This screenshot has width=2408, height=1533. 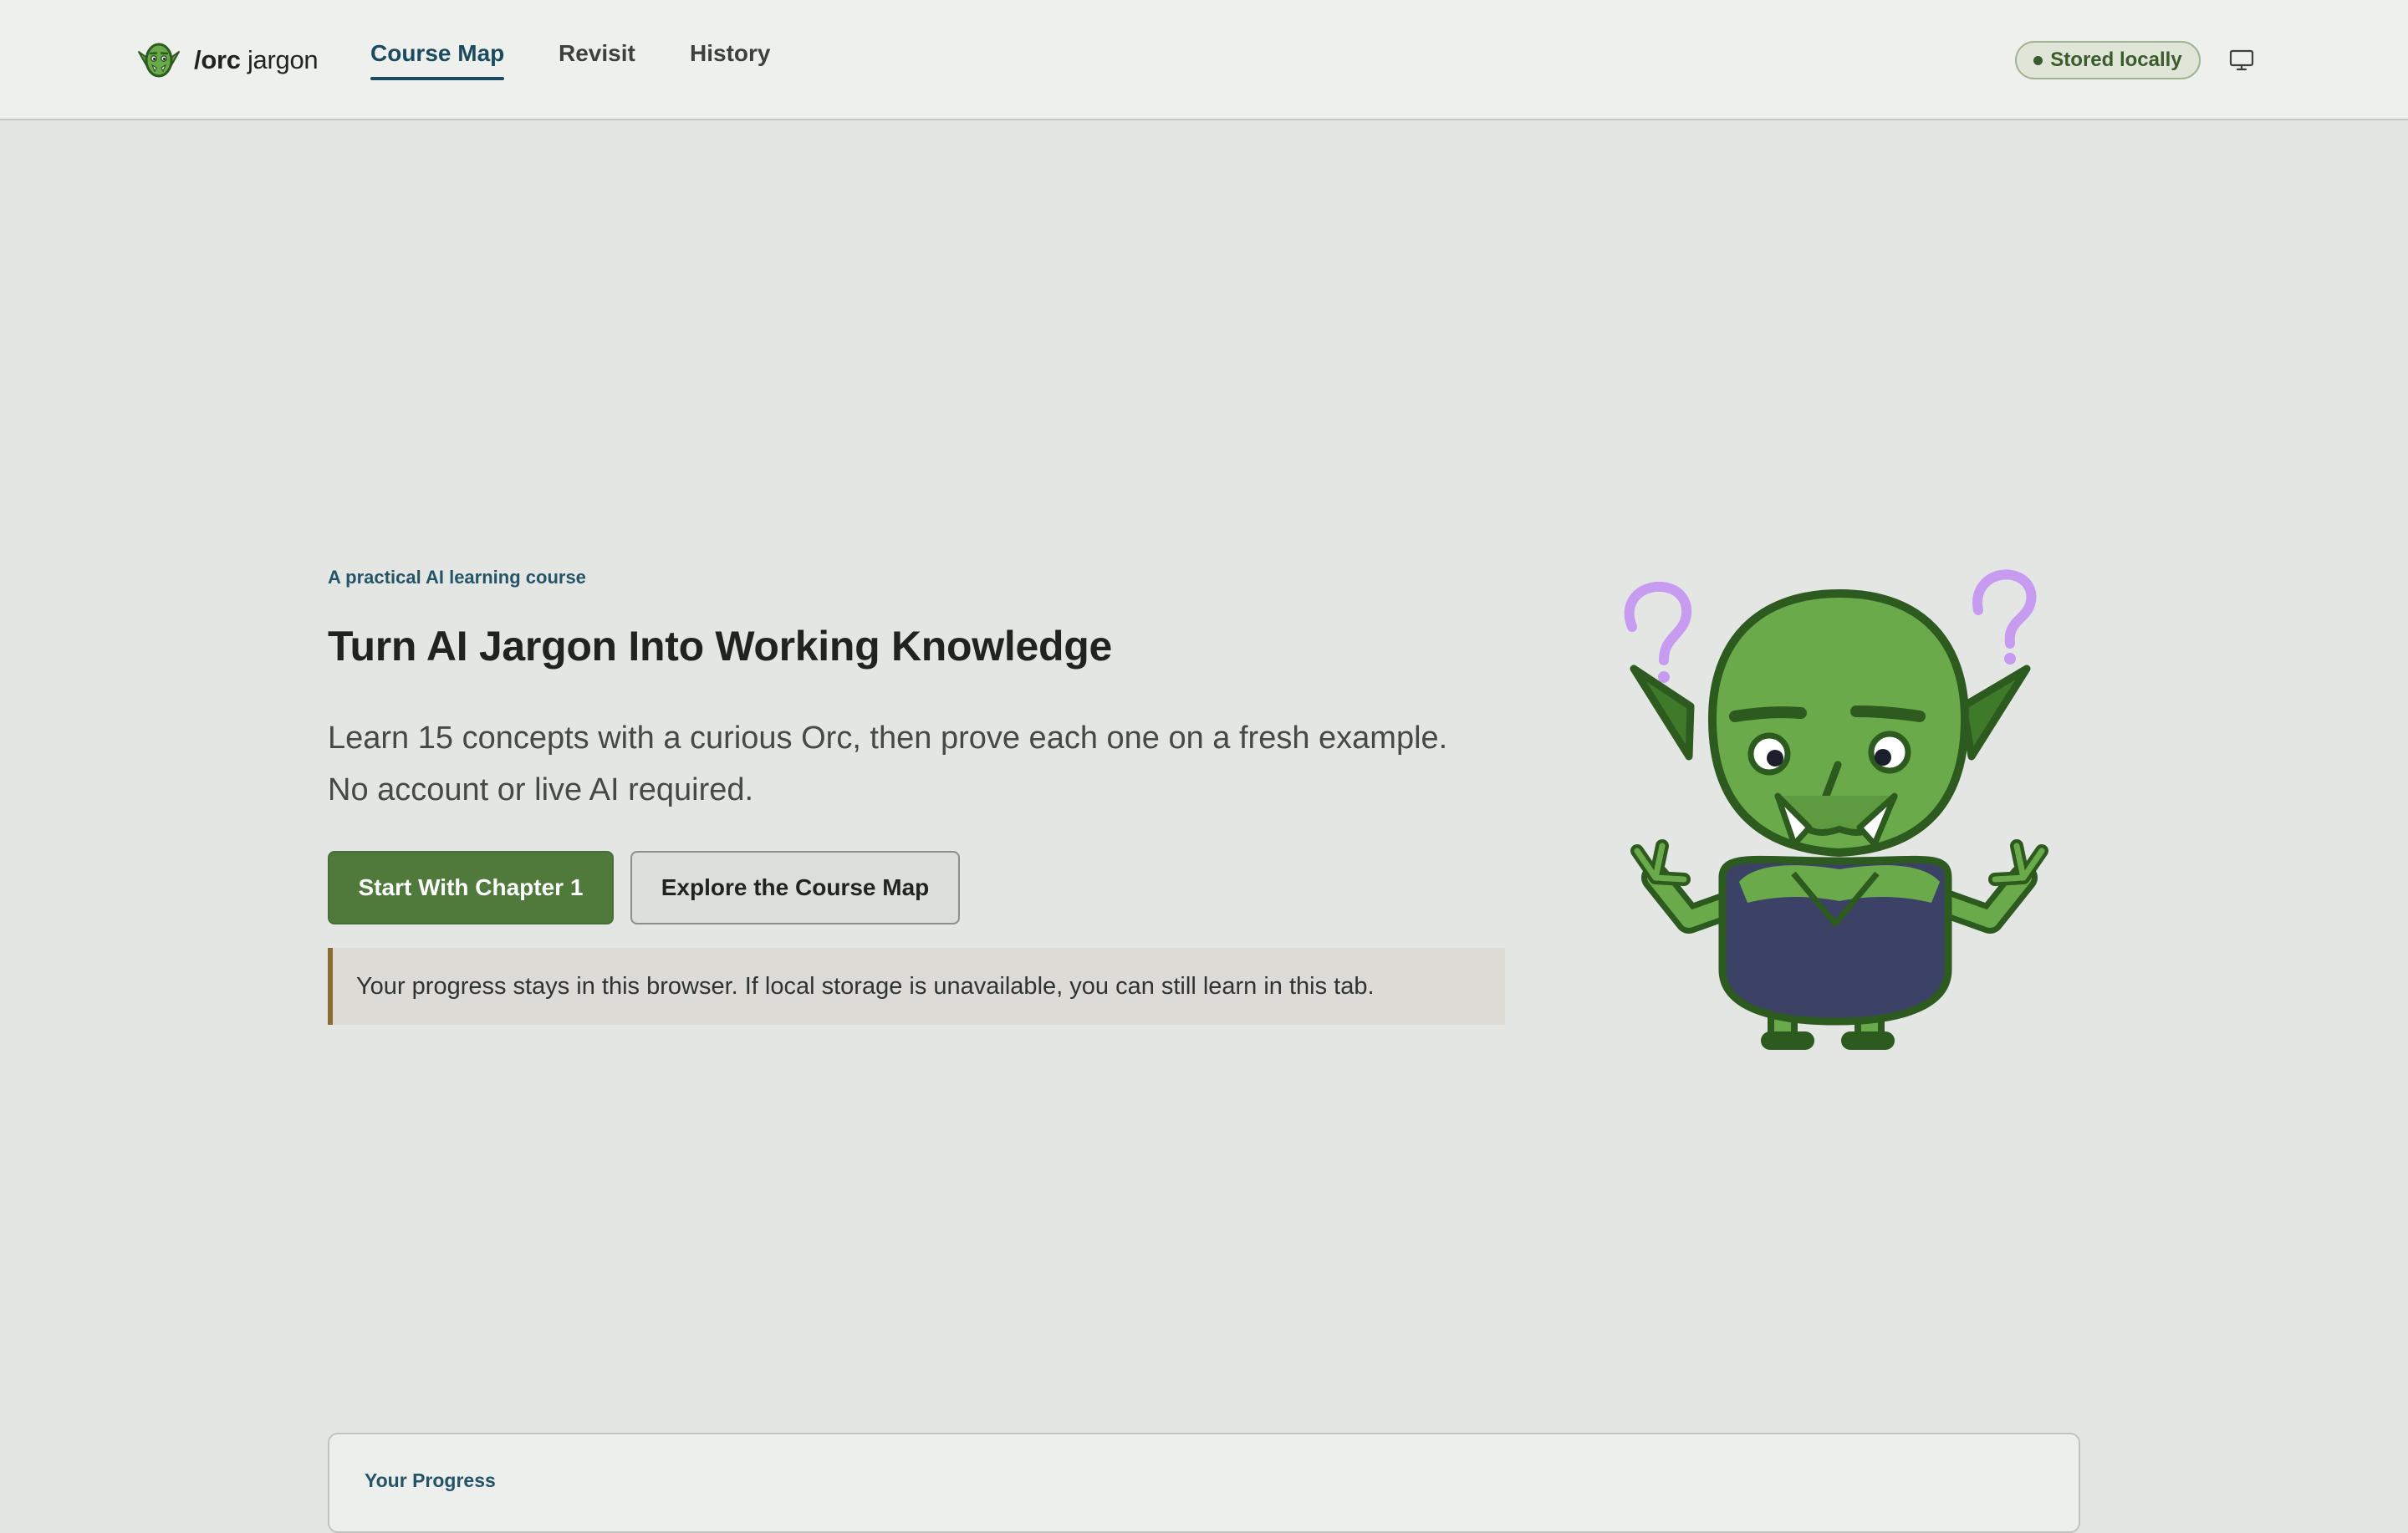 What do you see at coordinates (795, 888) in the screenshot?
I see `explore-course-map-button: Explore the Course Map` at bounding box center [795, 888].